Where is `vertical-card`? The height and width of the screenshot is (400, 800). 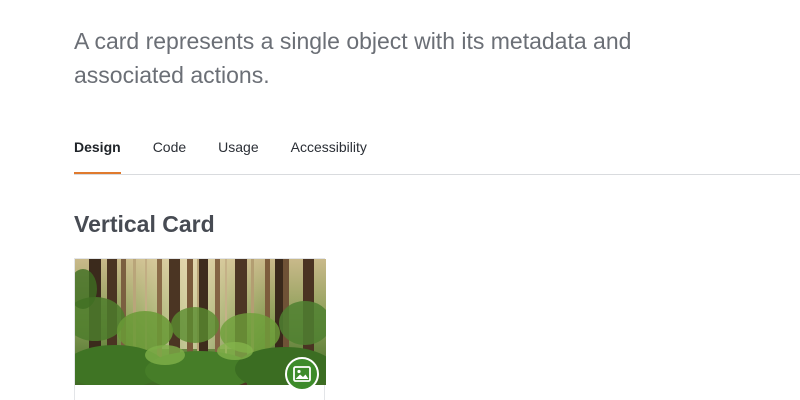
vertical-card is located at coordinates (200, 329).